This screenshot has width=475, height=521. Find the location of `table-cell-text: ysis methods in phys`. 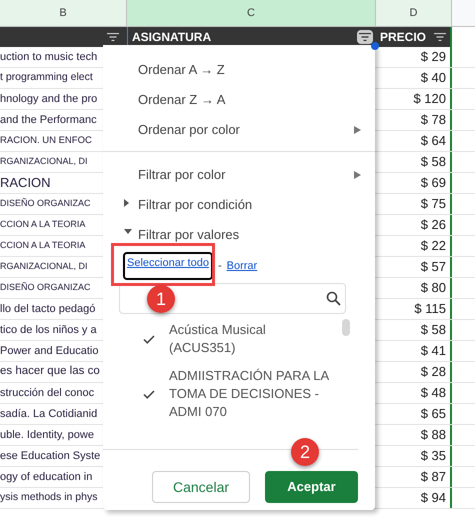

table-cell-text: ysis methods in phys is located at coordinates (49, 498).